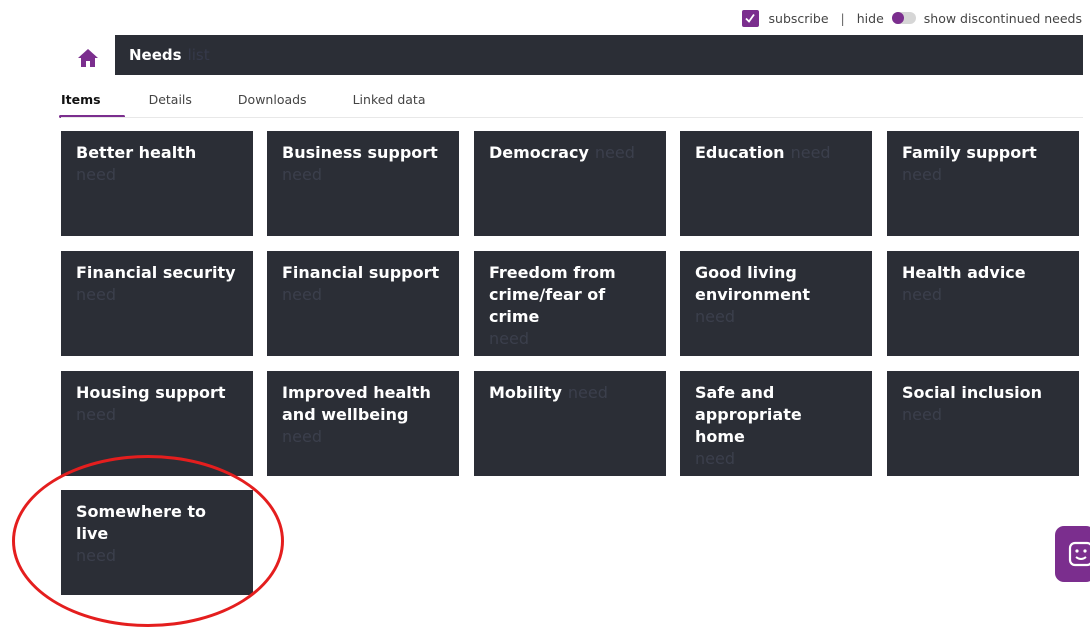 This screenshot has width=1090, height=628. I want to click on page-subtitle: list, so click(198, 55).